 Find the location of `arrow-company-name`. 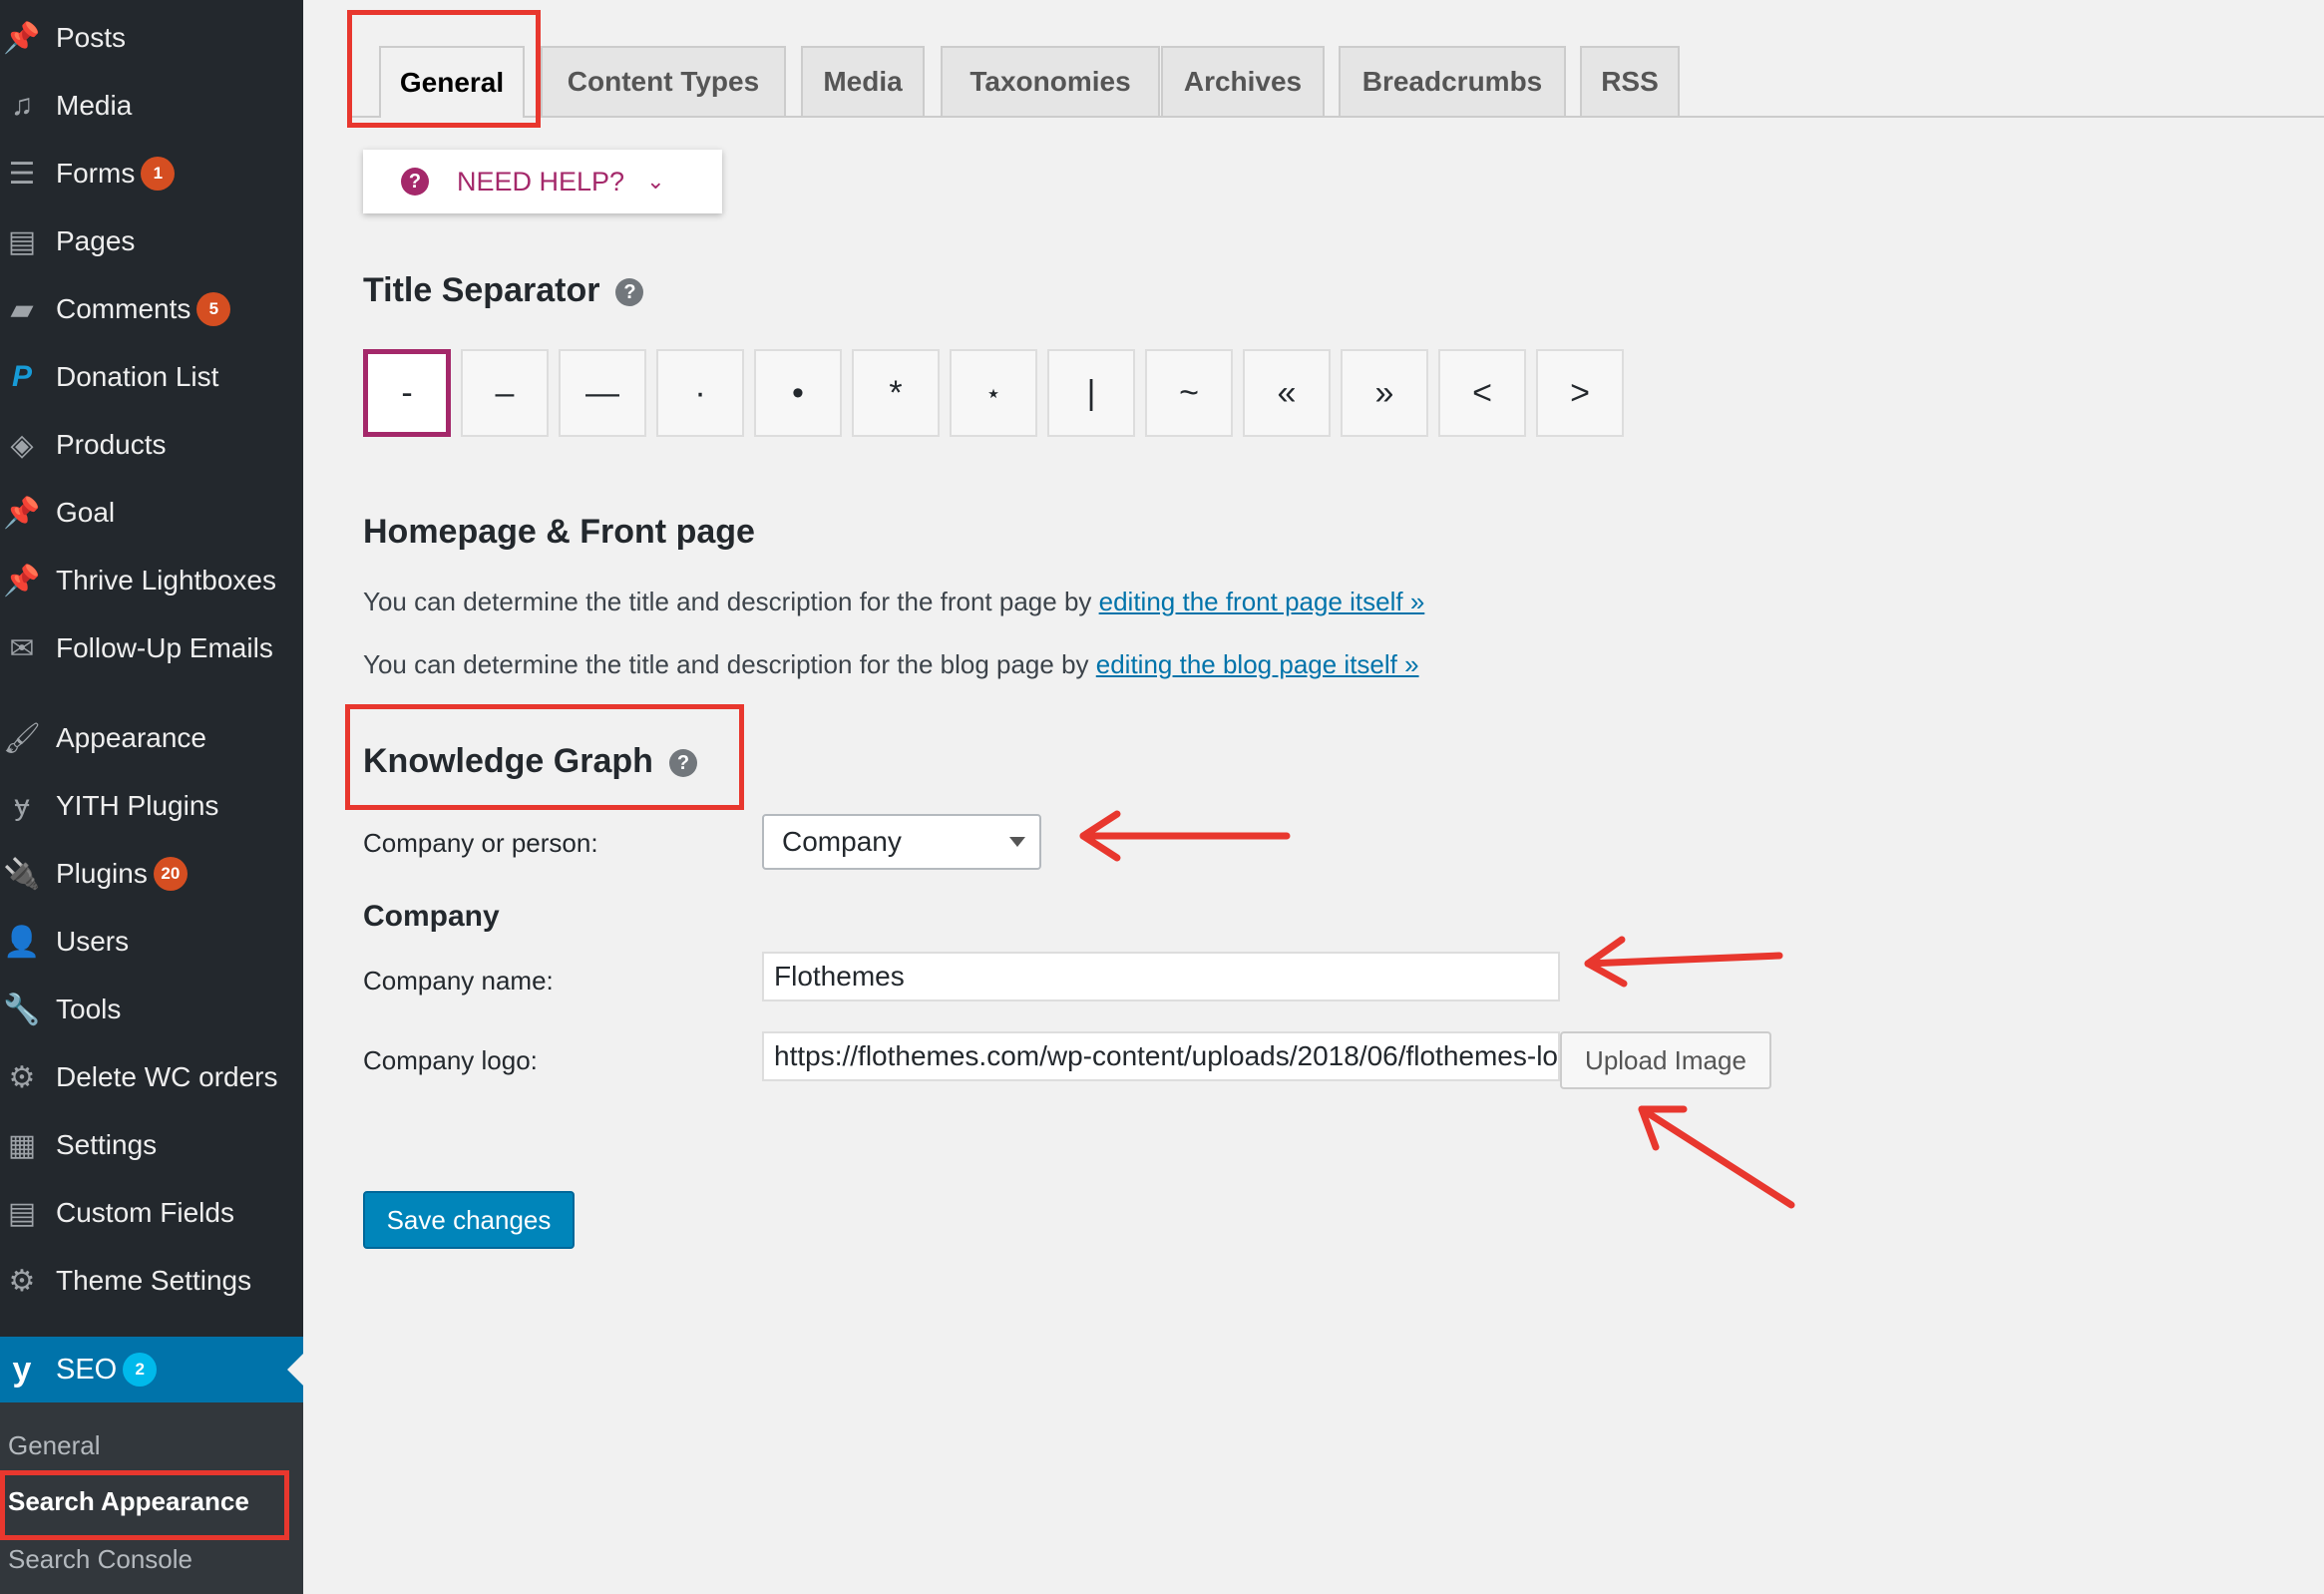

arrow-company-name is located at coordinates (1683, 960).